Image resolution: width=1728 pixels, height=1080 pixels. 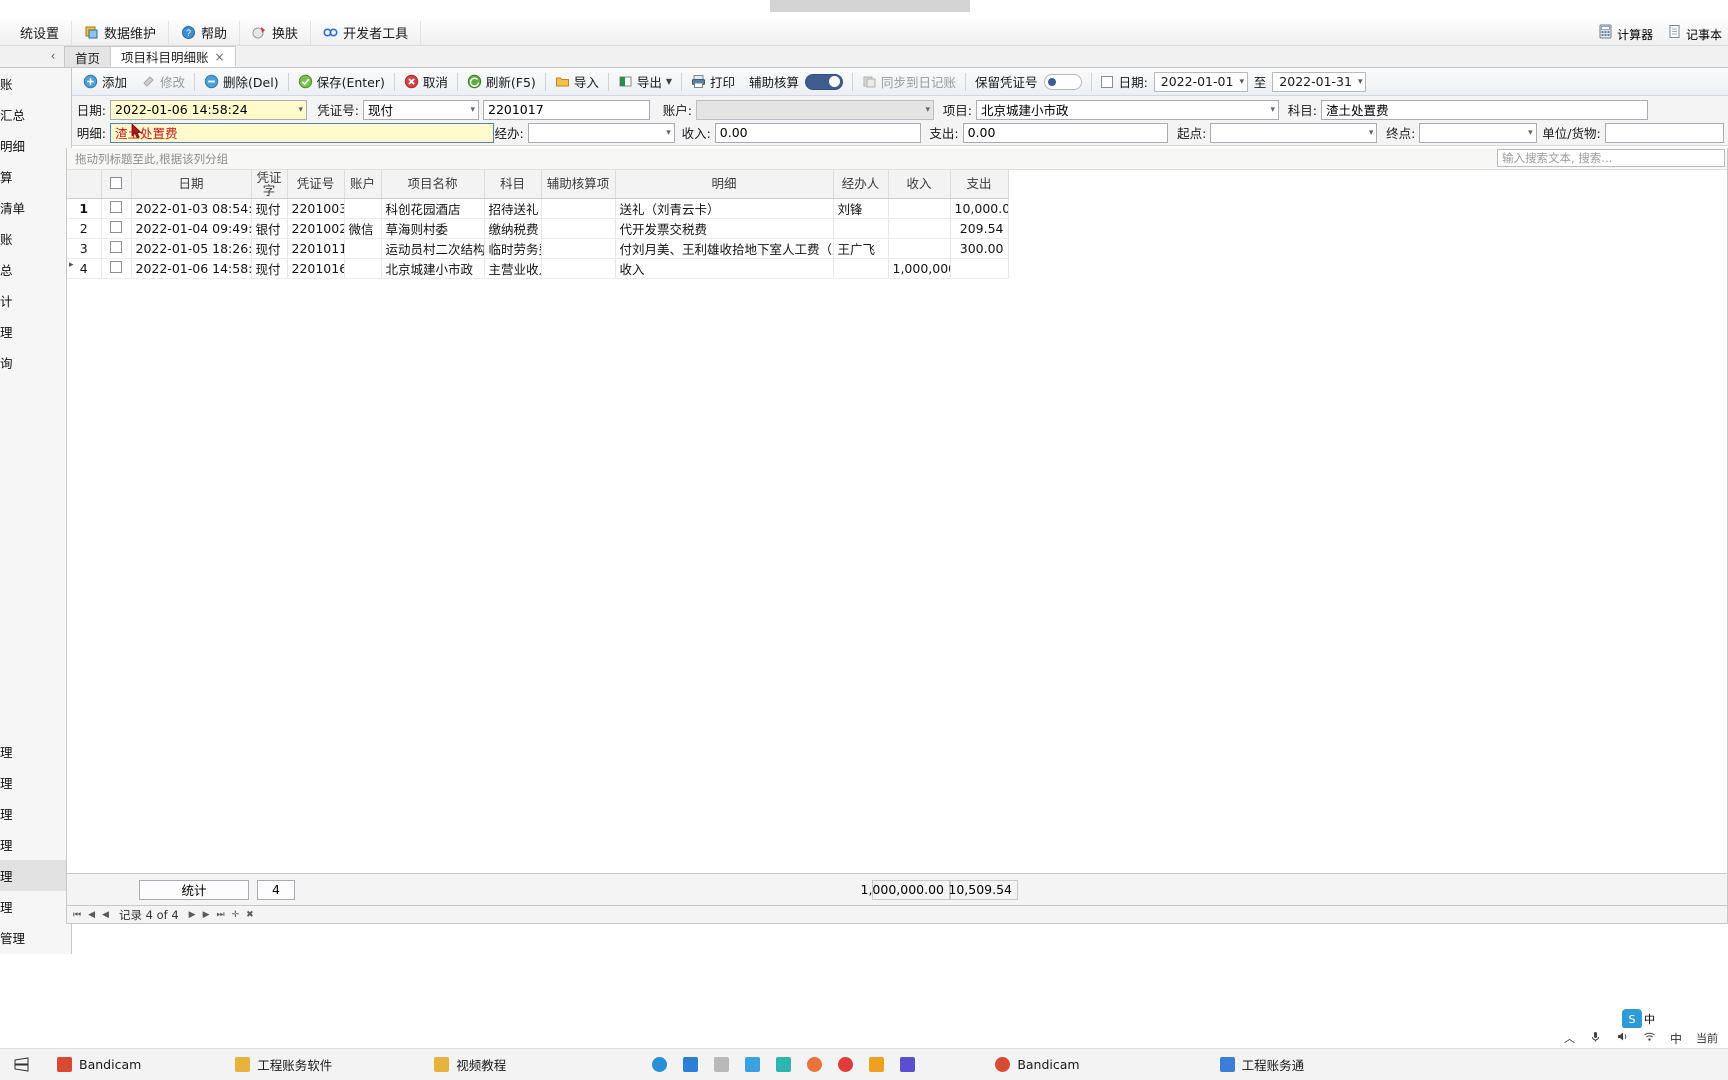 I want to click on keep-voucher-toggle, so click(x=1062, y=81).